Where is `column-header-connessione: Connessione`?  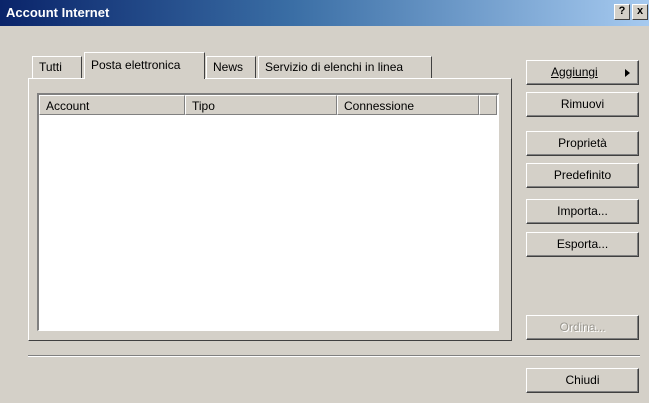
column-header-connessione: Connessione is located at coordinates (408, 105).